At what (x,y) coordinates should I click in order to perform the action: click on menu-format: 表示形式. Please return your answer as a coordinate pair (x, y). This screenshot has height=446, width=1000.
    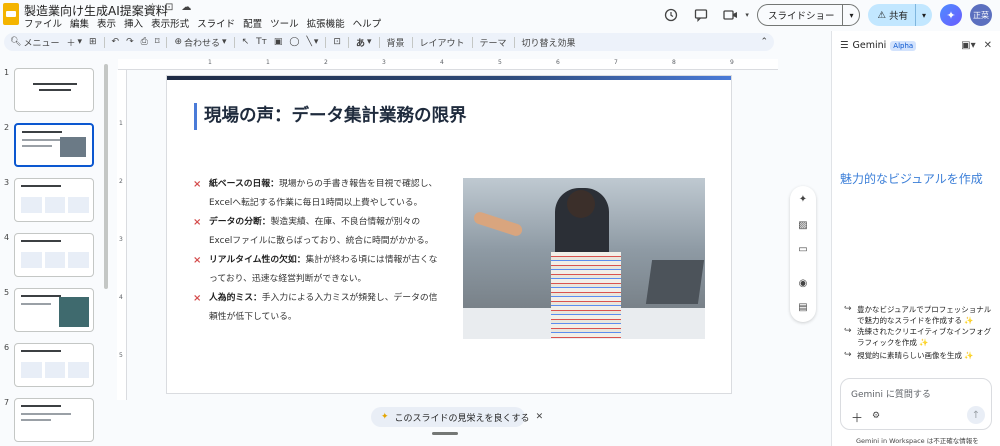
    Looking at the image, I should click on (170, 23).